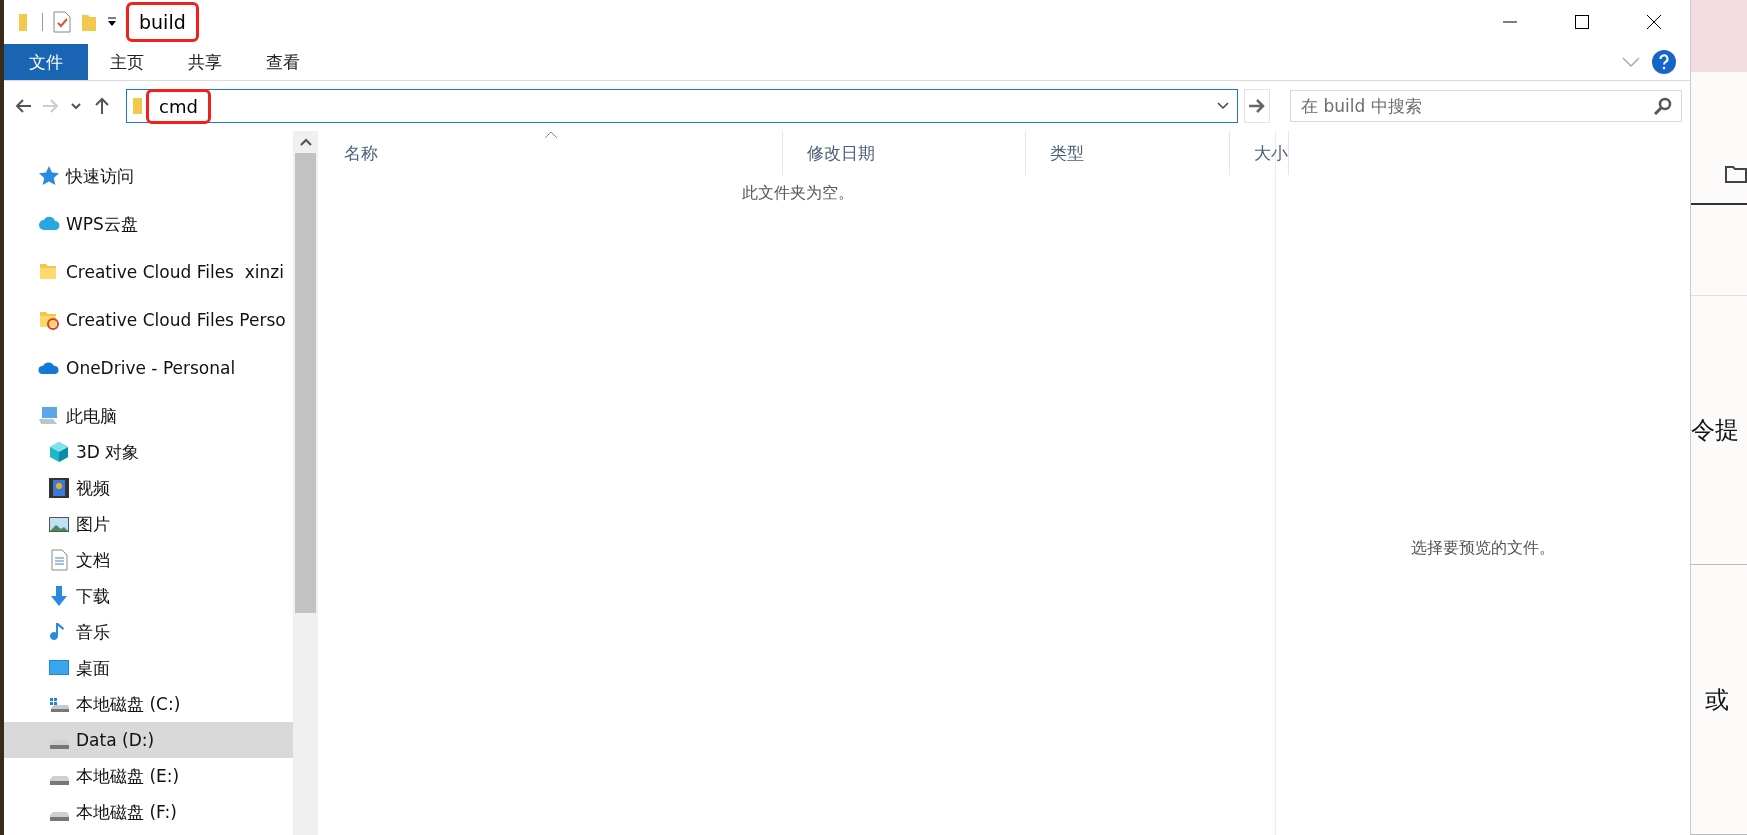  I want to click on address-field: cmd, so click(682, 106).